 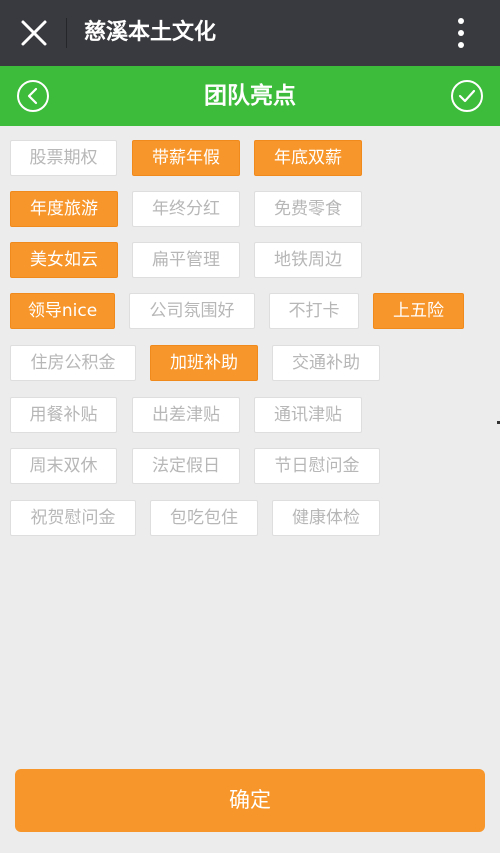 What do you see at coordinates (308, 209) in the screenshot?
I see `tag-item: 免费零食` at bounding box center [308, 209].